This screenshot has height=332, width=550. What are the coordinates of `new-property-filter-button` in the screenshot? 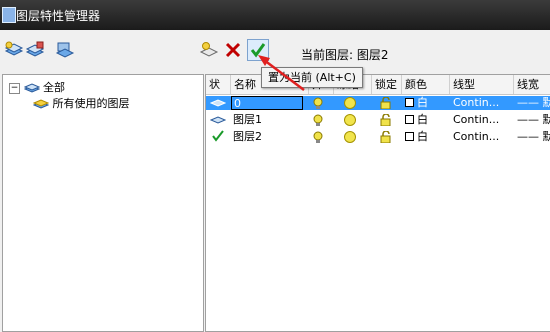 It's located at (14, 50).